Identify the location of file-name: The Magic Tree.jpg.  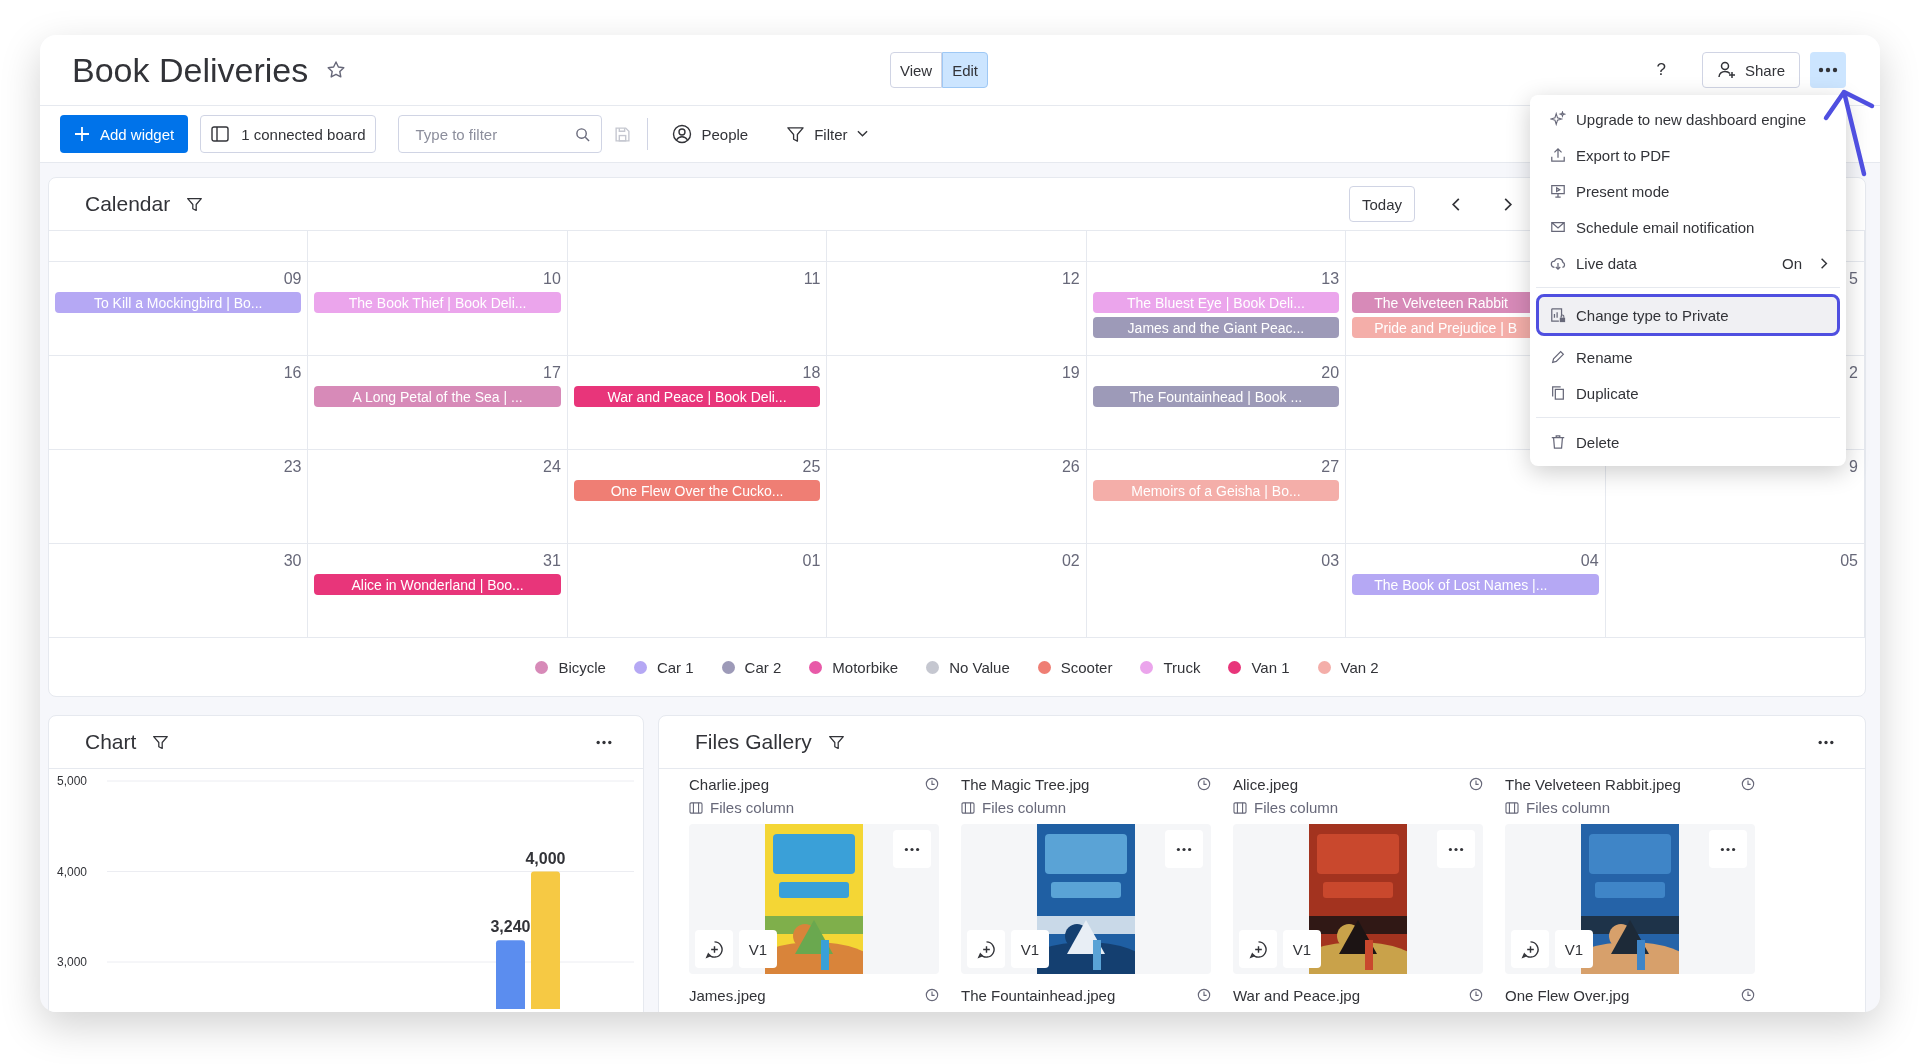
(1025, 784).